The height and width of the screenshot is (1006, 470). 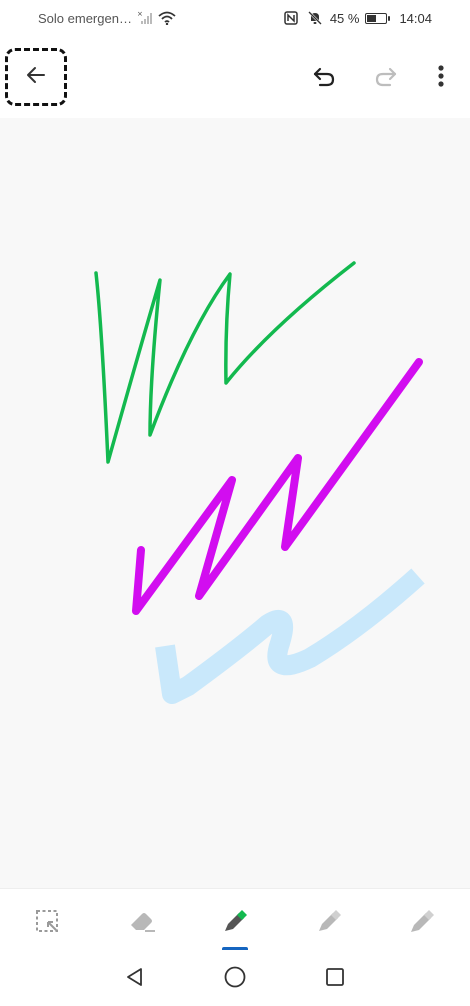 I want to click on pen-icon, so click(x=235, y=923).